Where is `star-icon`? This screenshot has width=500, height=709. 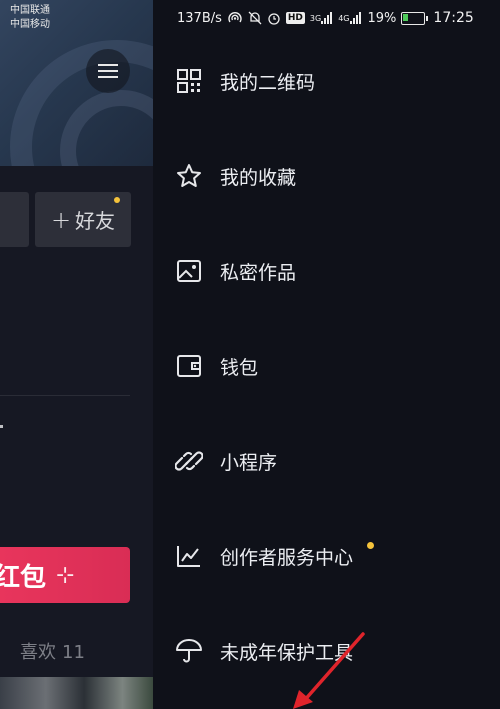
star-icon is located at coordinates (189, 176).